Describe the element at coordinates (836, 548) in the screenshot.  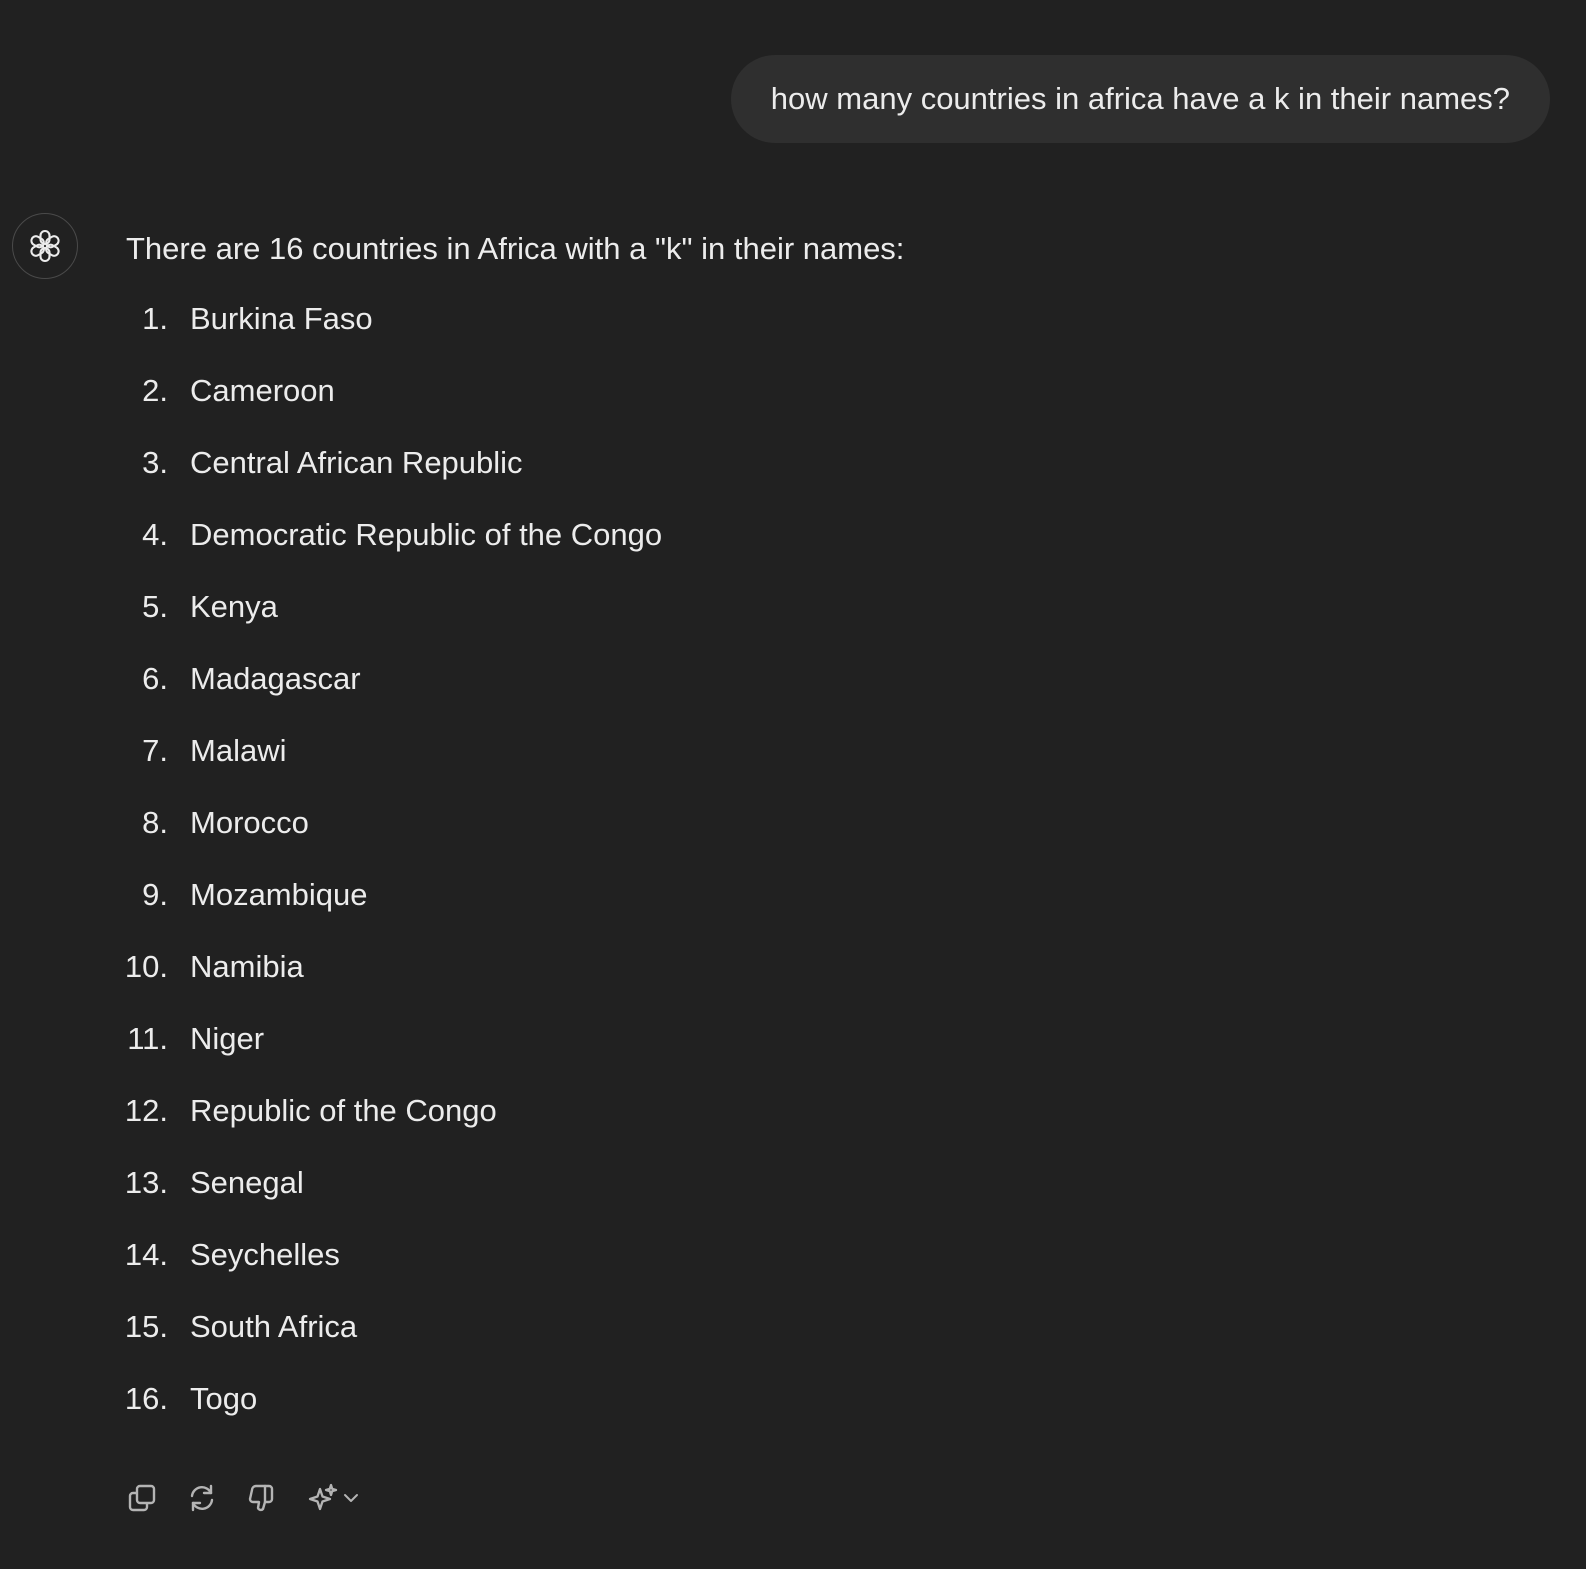
I see `list-item: 4. Democratic Republic of the Congo` at that location.